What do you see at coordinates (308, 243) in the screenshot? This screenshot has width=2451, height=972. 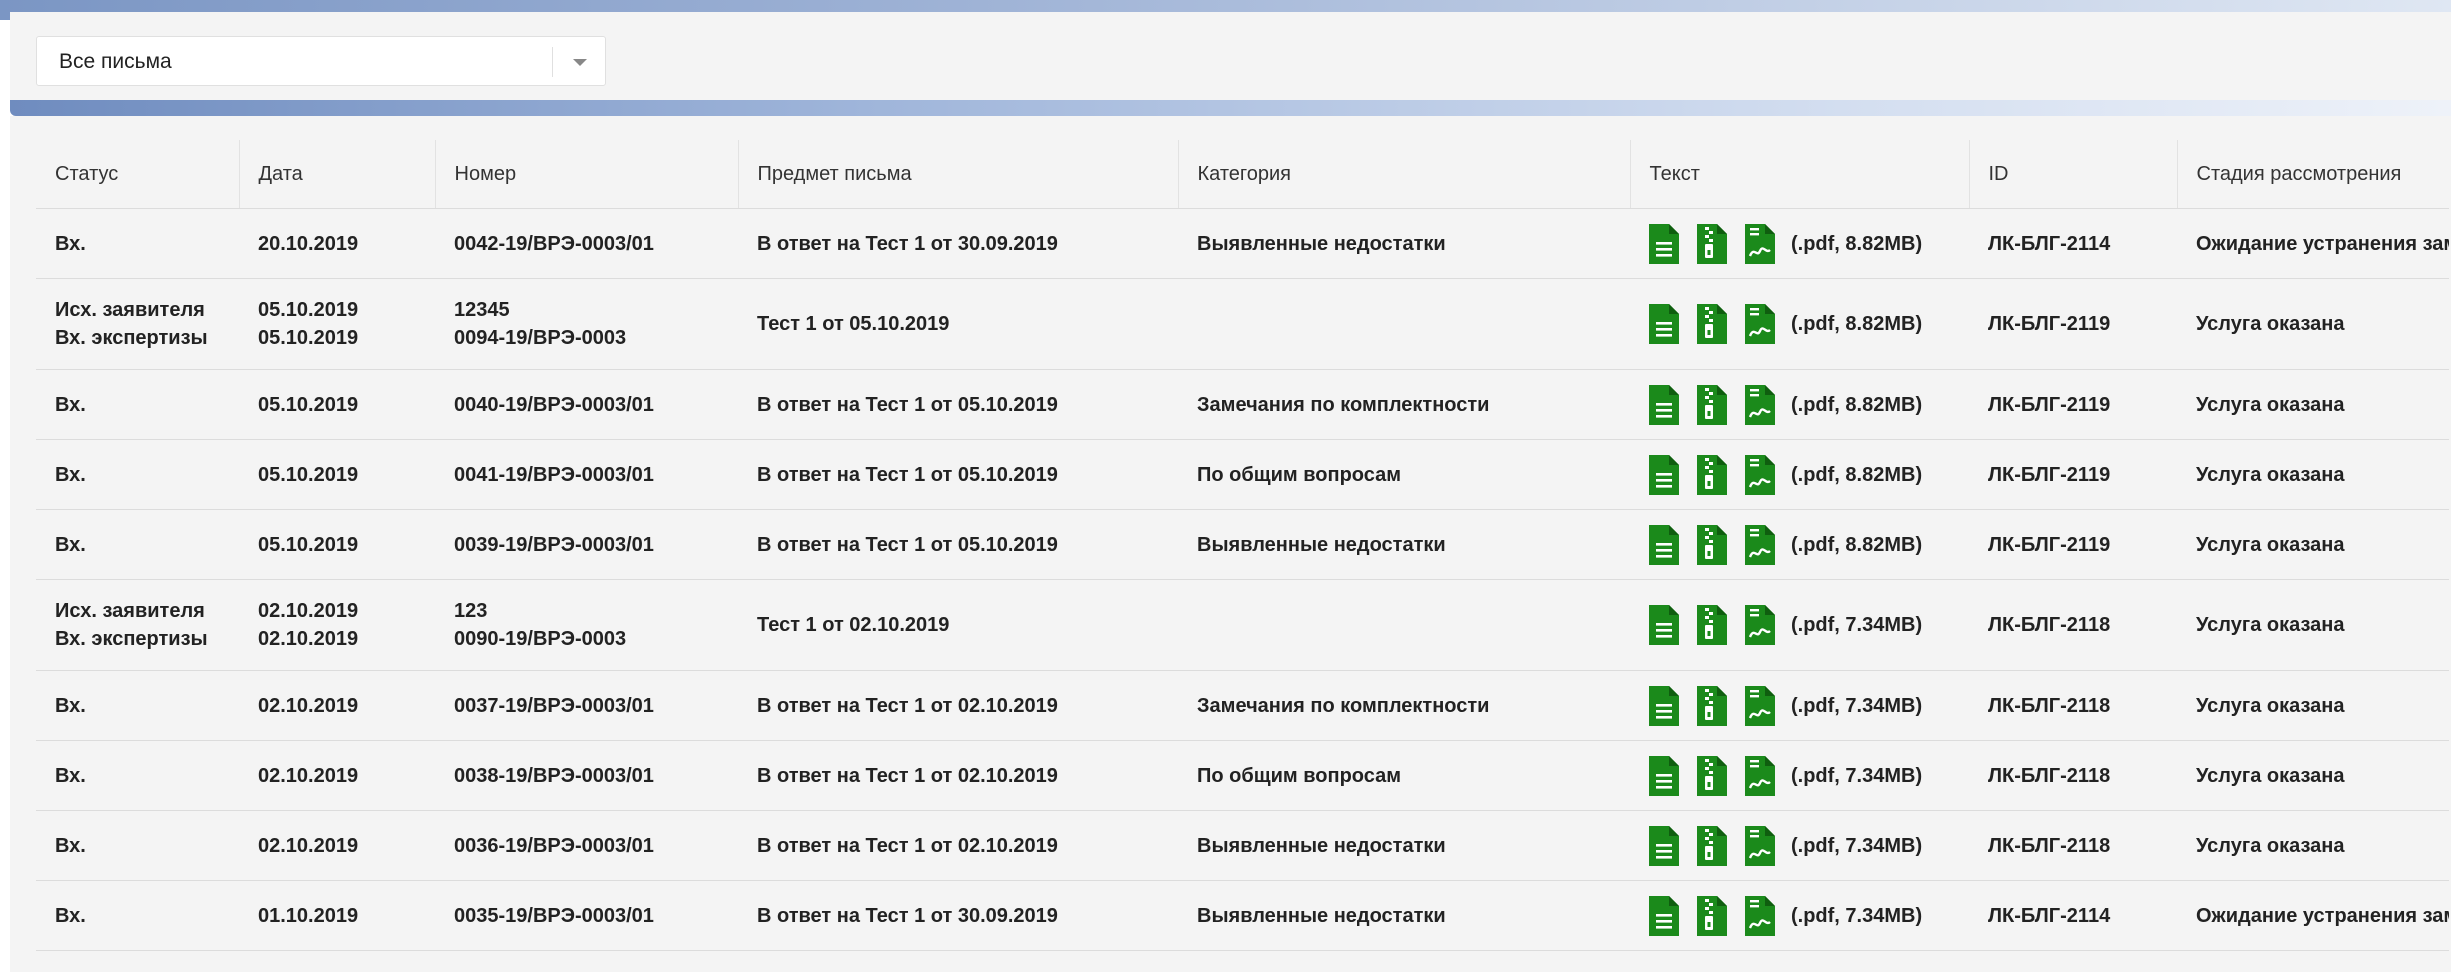 I see `cell-date-line: 20.10.2019` at bounding box center [308, 243].